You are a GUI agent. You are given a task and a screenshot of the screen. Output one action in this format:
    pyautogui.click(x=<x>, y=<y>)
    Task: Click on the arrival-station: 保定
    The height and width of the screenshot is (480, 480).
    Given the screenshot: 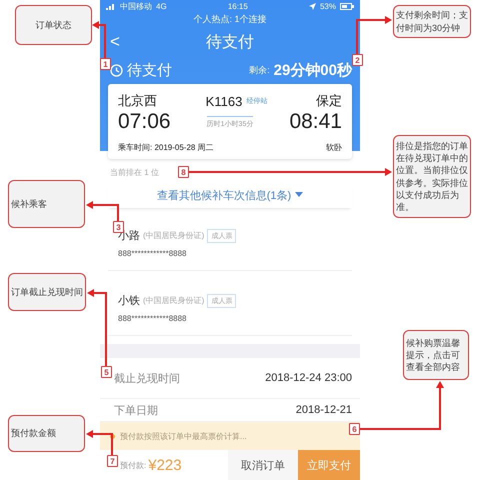 What is the action you would take?
    pyautogui.click(x=329, y=101)
    